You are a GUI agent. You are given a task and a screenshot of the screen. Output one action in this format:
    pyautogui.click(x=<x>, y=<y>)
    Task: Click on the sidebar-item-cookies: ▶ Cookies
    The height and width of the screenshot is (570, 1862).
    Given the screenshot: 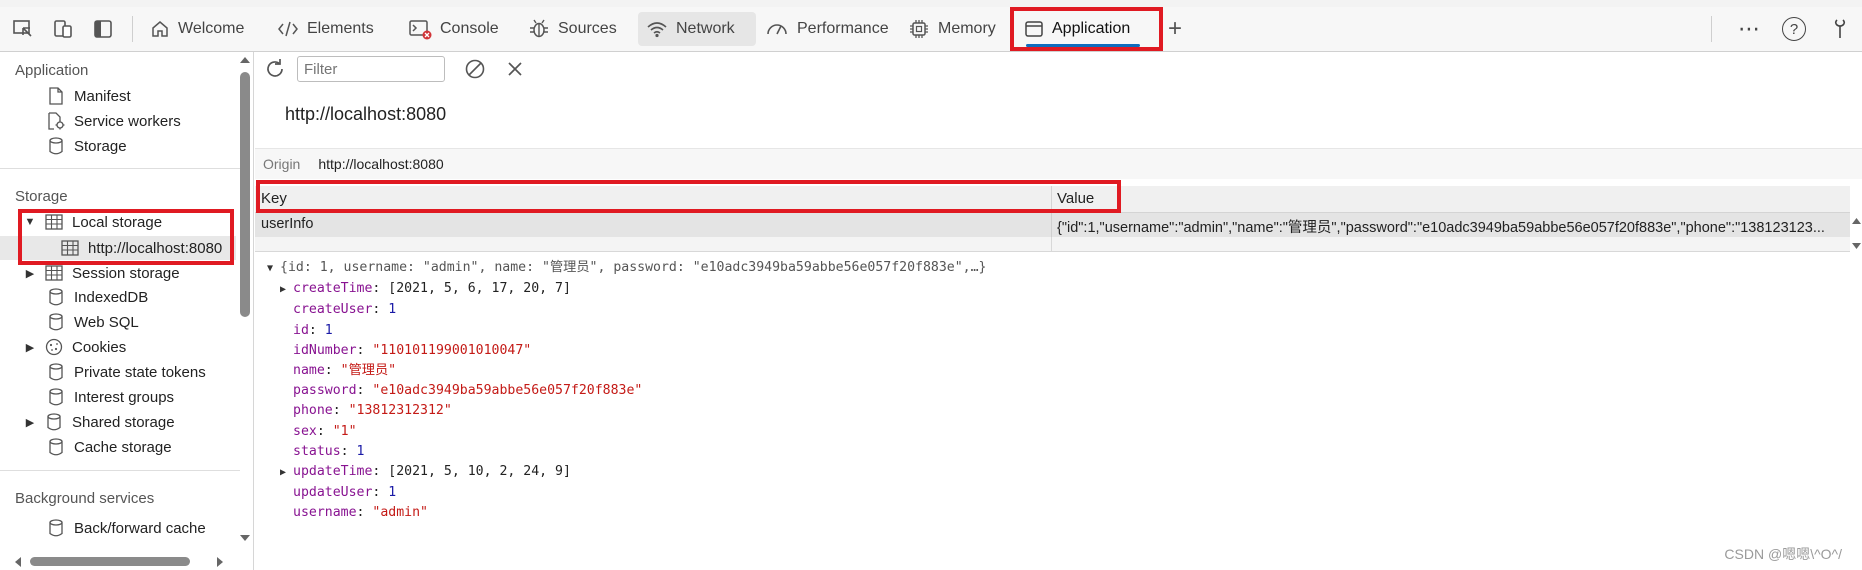 What is the action you would take?
    pyautogui.click(x=75, y=347)
    